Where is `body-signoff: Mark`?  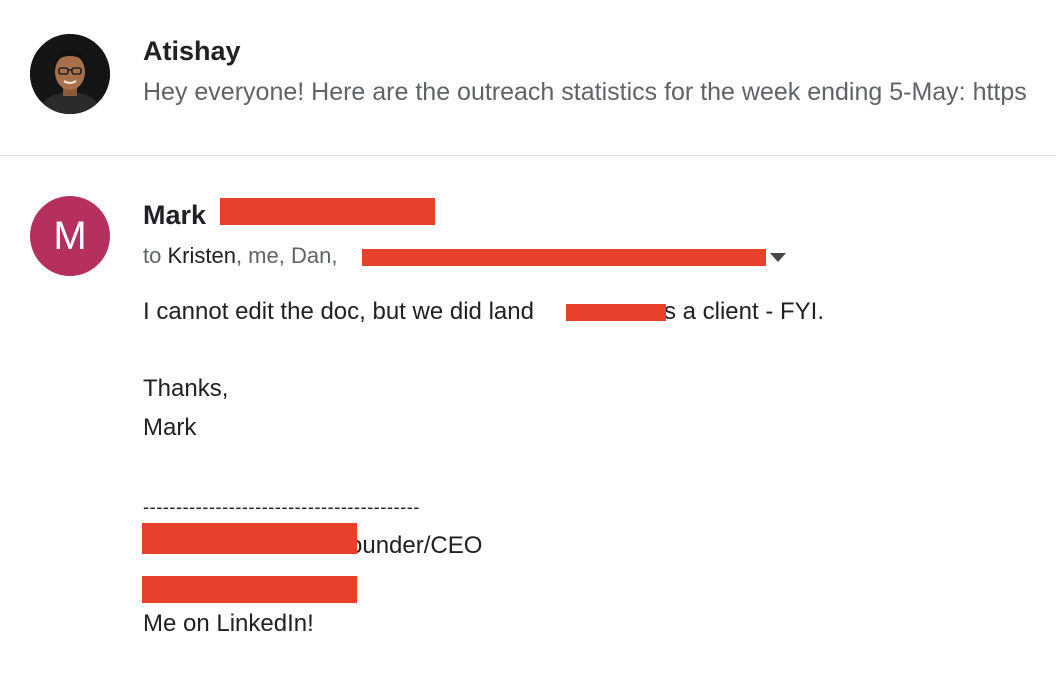
body-signoff: Mark is located at coordinates (170, 427).